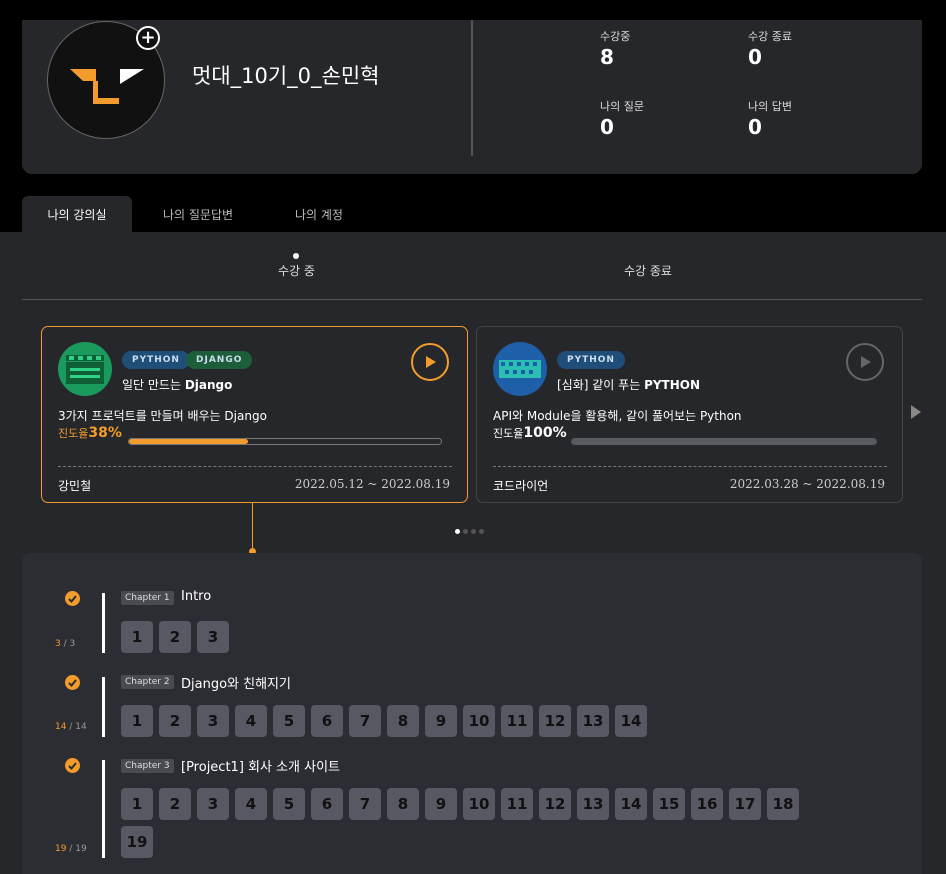 The width and height of the screenshot is (946, 874). Describe the element at coordinates (81, 849) in the screenshot. I see `count-total: 19` at that location.